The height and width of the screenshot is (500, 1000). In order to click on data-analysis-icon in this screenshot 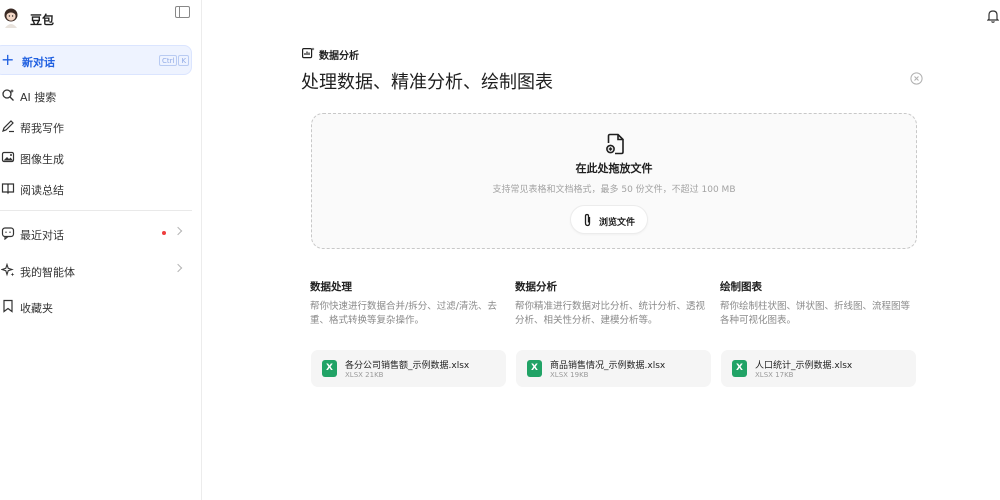, I will do `click(308, 53)`.